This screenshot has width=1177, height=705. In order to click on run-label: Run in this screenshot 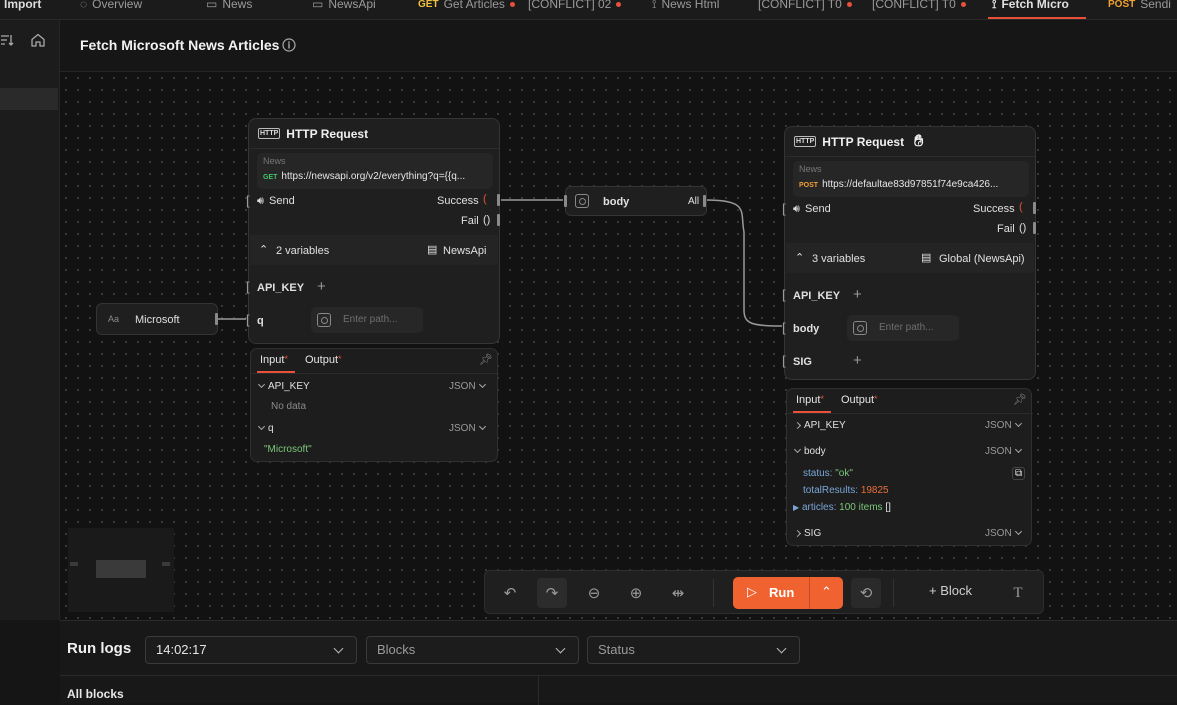, I will do `click(782, 592)`.